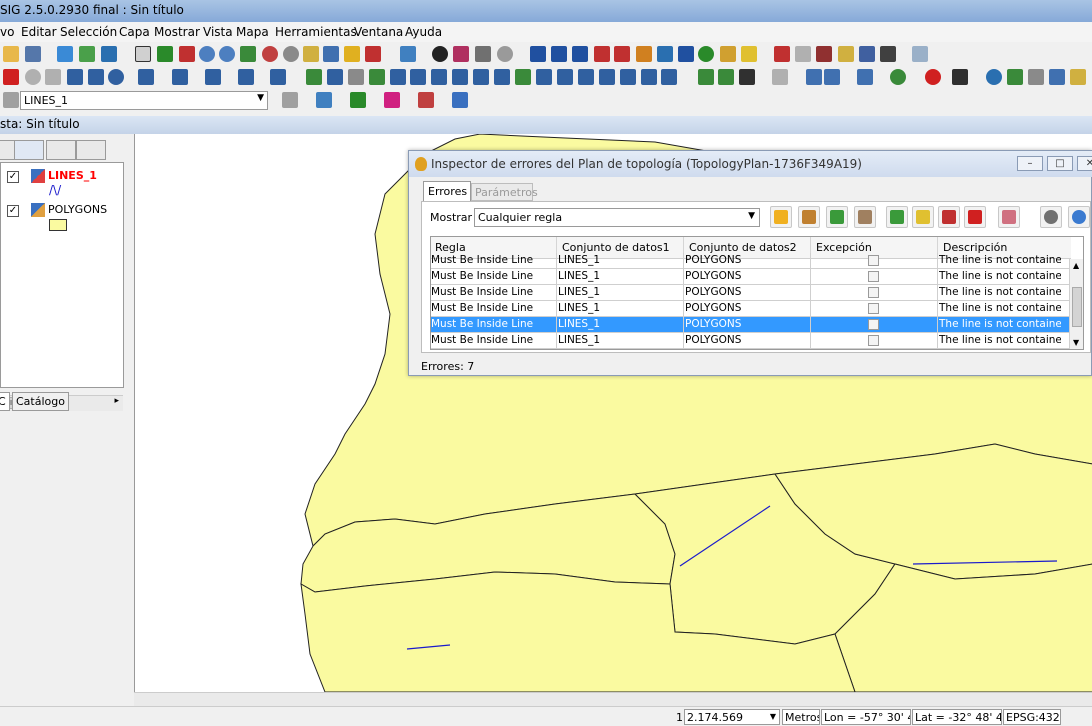 The image size is (1092, 726). Describe the element at coordinates (356, 77) in the screenshot. I see `scale-icon` at that location.